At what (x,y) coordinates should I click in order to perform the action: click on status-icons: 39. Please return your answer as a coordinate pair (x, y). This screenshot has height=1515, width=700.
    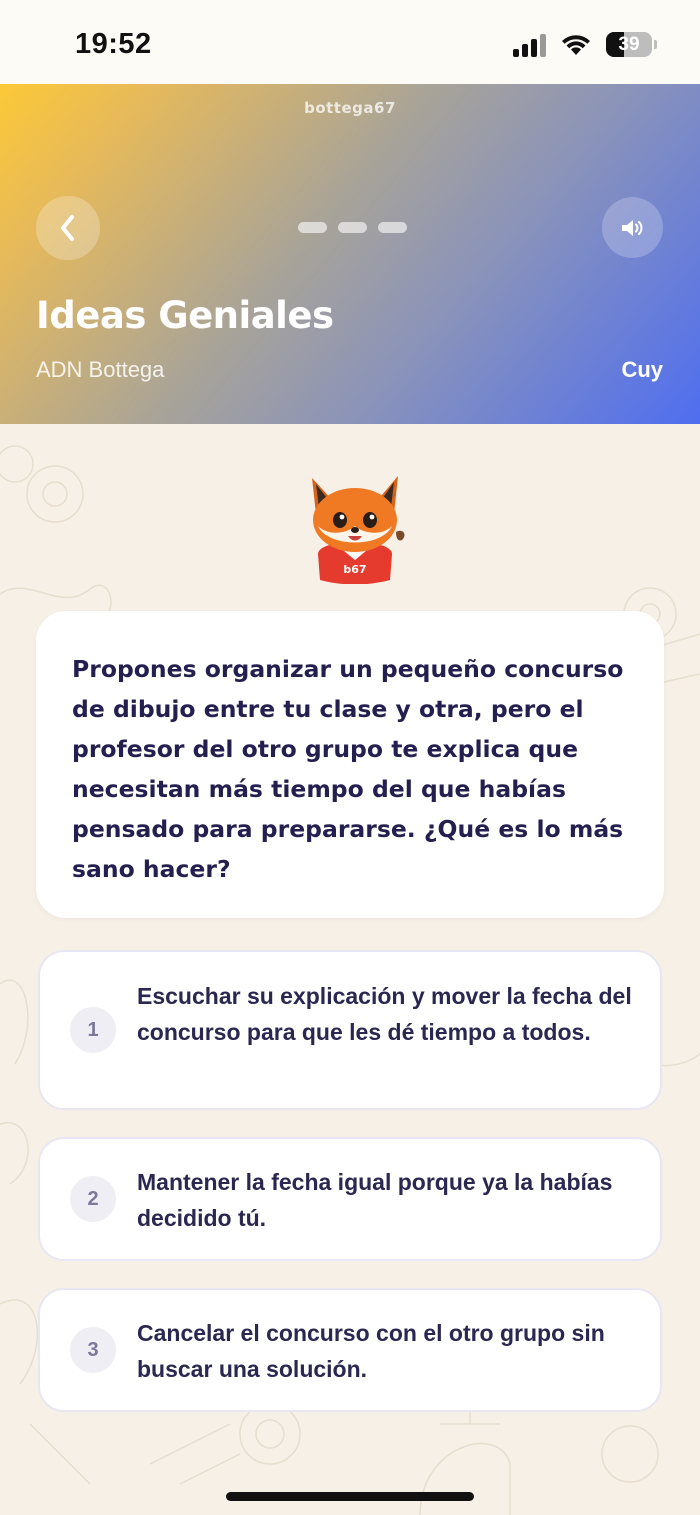
    Looking at the image, I should click on (585, 44).